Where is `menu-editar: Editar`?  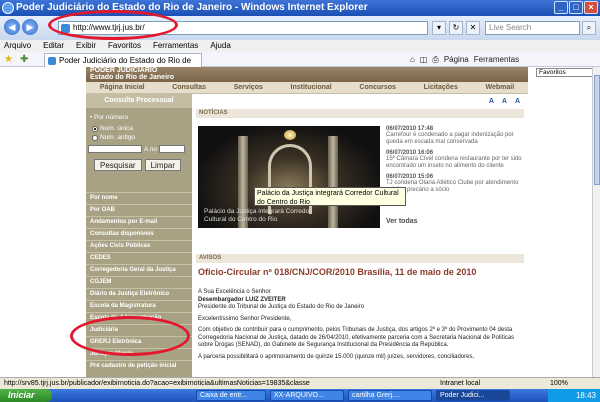
menu-editar: Editar is located at coordinates (53, 46).